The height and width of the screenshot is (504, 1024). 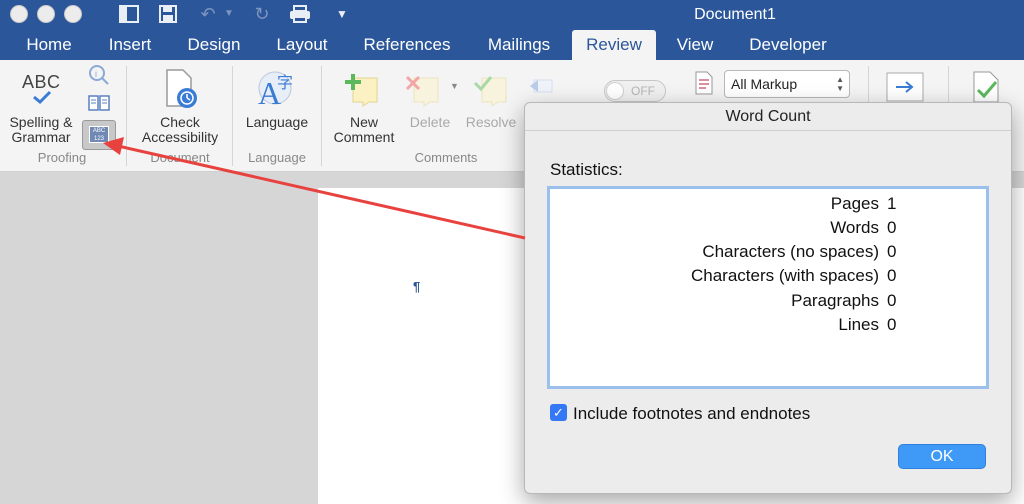 I want to click on smart-lookup-icon, so click(x=99, y=105).